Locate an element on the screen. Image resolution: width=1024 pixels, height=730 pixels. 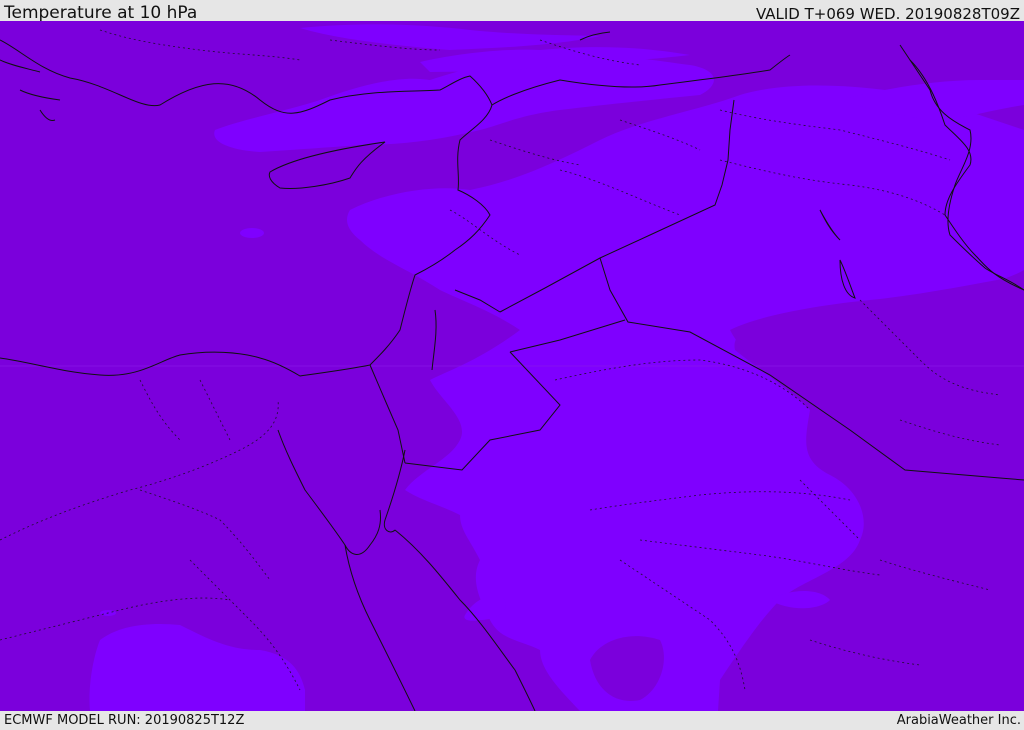
model-run-label: ECMWF MODEL RUN: 20190825T12Z is located at coordinates (124, 720).